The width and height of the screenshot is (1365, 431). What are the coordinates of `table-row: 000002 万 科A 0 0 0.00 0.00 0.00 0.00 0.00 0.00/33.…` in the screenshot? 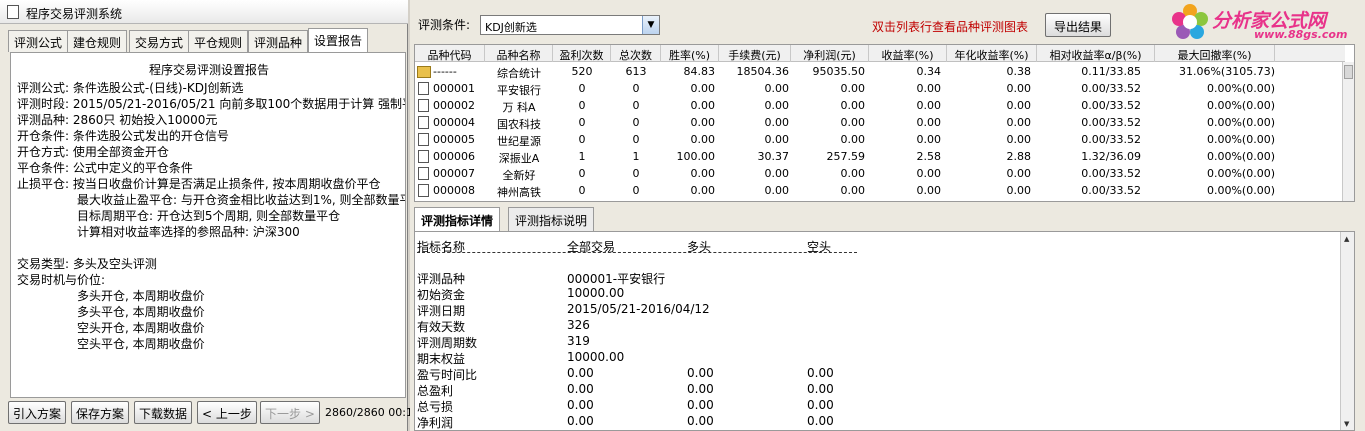 It's located at (880, 105).